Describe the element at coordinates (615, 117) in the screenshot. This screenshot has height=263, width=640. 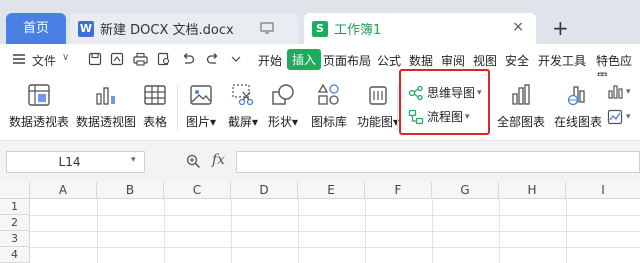
I see `line-chart-icon` at that location.